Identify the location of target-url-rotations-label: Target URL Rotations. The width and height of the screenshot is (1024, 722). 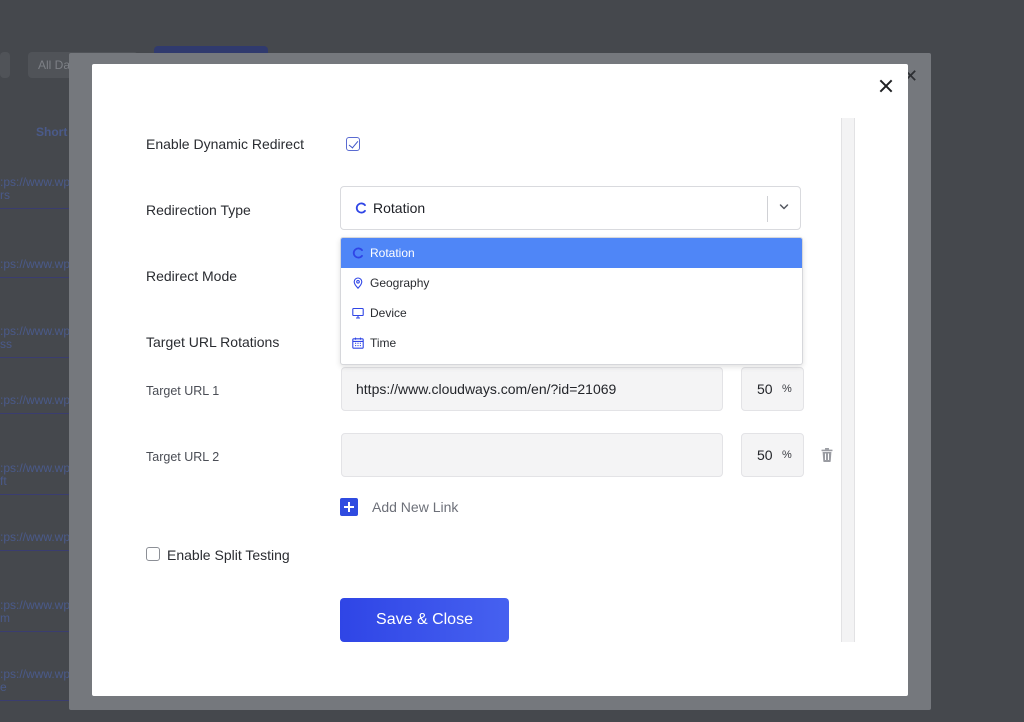
(213, 342).